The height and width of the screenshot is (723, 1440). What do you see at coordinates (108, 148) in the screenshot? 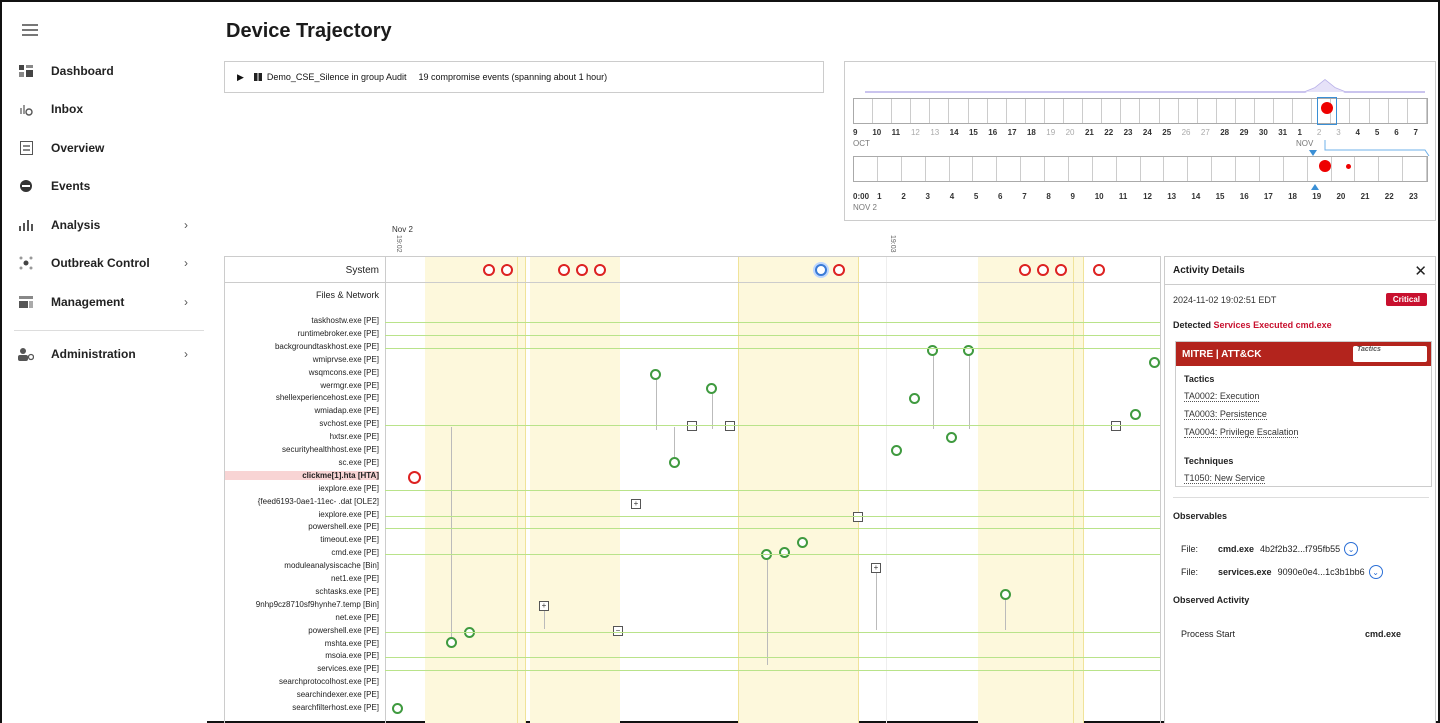
I see `sidebar-item-overview: Overview` at bounding box center [108, 148].